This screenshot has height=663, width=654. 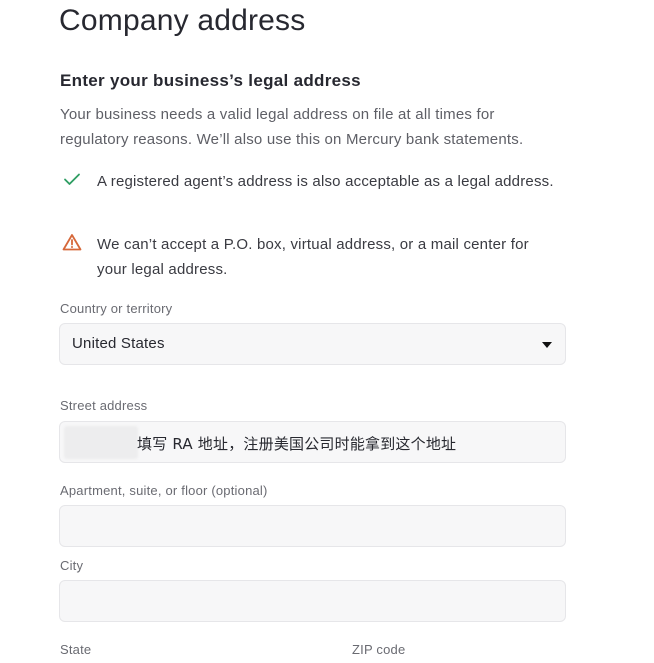 What do you see at coordinates (116, 308) in the screenshot?
I see `country-label: Country or territory` at bounding box center [116, 308].